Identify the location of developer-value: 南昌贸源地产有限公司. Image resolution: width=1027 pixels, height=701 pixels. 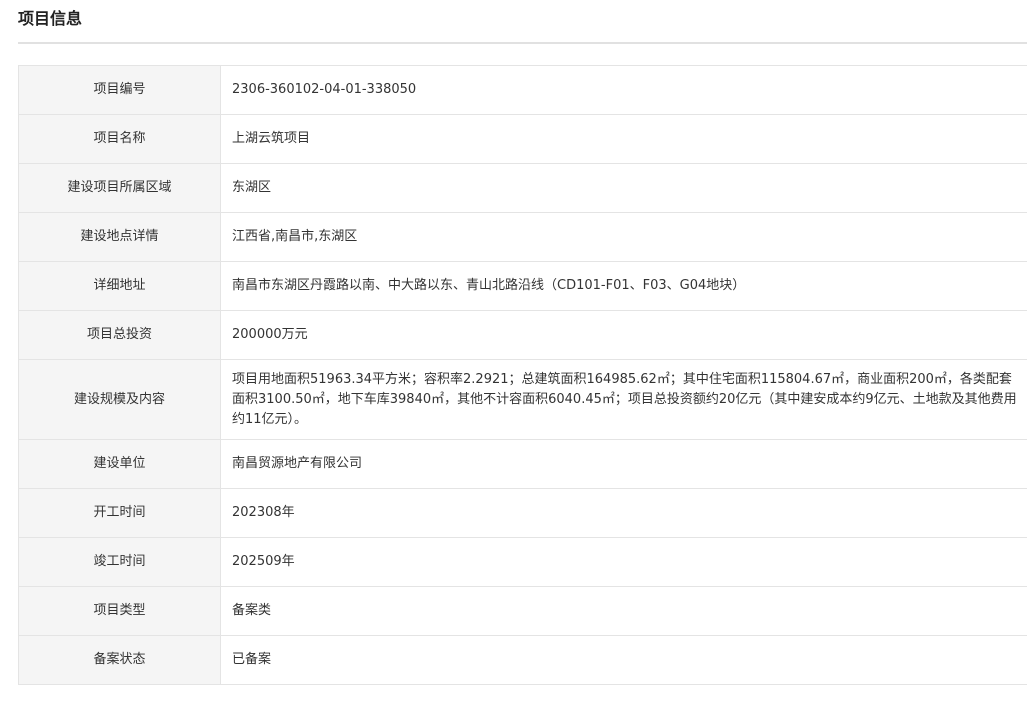
(623, 464).